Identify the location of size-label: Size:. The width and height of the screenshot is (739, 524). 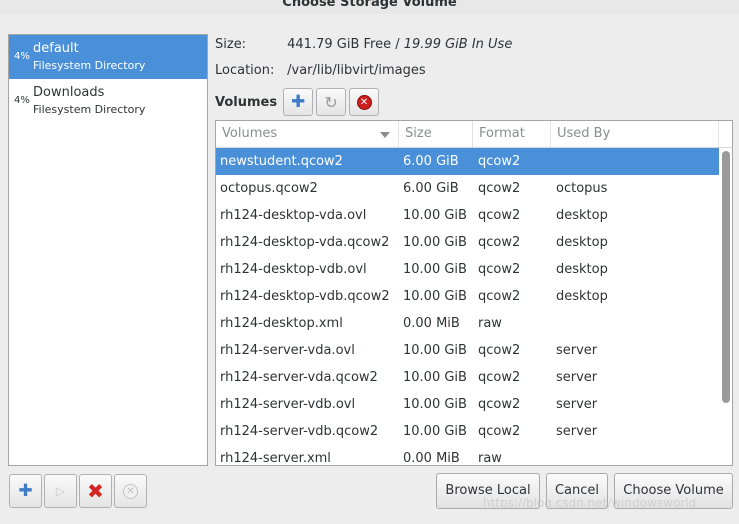
(231, 44).